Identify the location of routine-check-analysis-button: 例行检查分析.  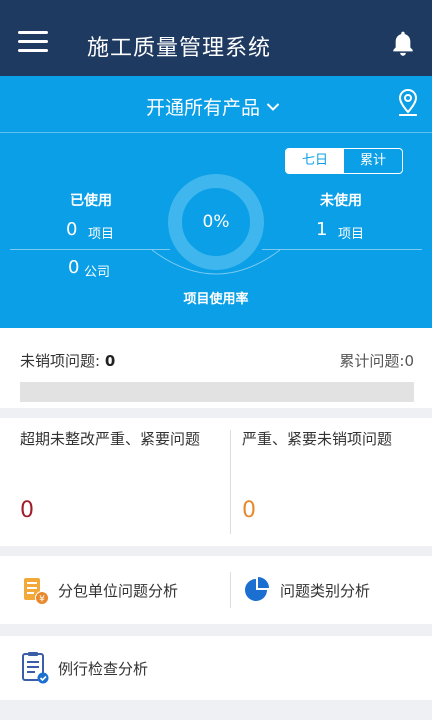
(84, 668).